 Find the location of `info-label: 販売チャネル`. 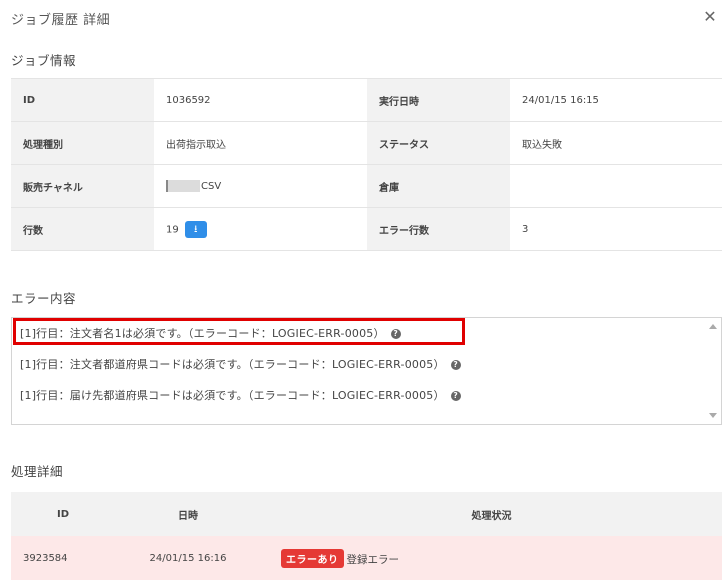

info-label: 販売チャネル is located at coordinates (82, 186).